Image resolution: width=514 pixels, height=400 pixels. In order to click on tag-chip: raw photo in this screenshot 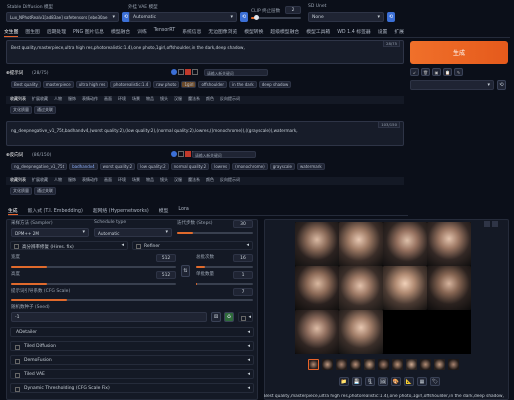, I will do `click(166, 84)`.